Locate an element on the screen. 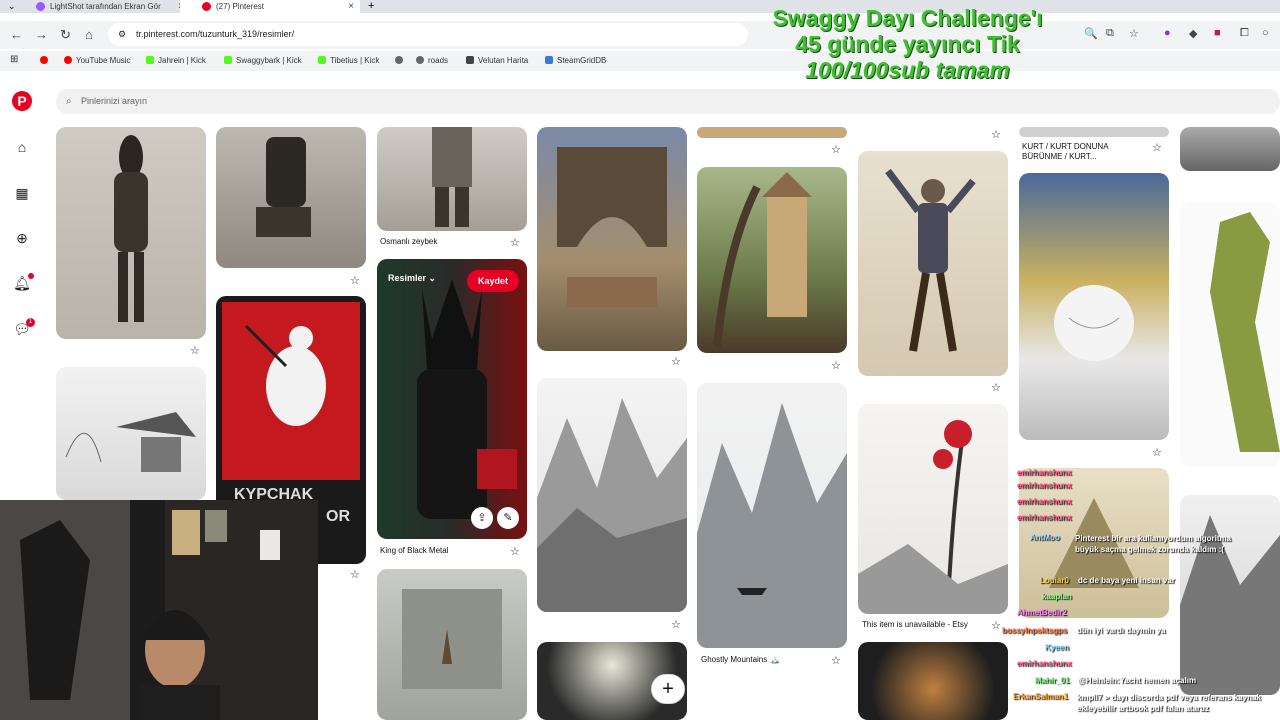 The width and height of the screenshot is (1280, 720). cast-icon: ⧉ is located at coordinates (1110, 33).